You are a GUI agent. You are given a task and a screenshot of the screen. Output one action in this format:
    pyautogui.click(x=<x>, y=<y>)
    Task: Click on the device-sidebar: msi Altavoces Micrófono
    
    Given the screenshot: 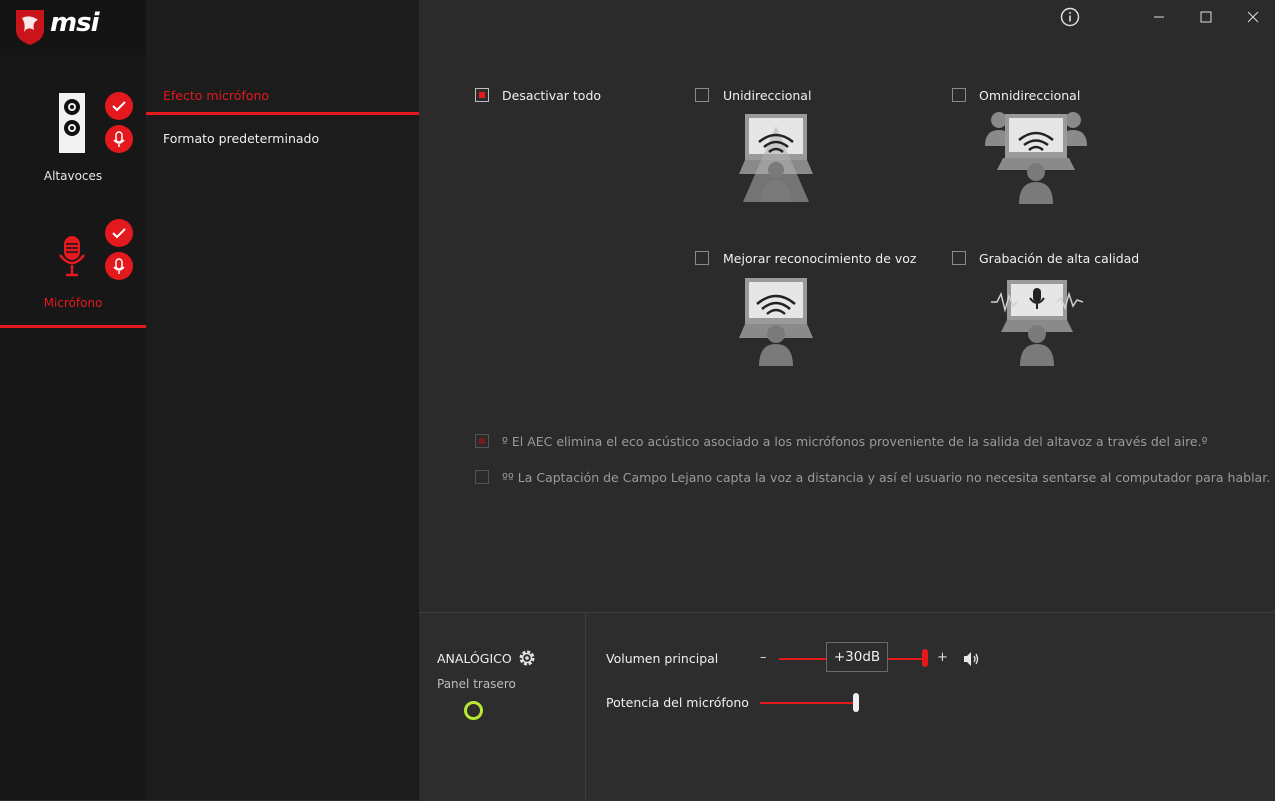 What is the action you would take?
    pyautogui.click(x=73, y=400)
    